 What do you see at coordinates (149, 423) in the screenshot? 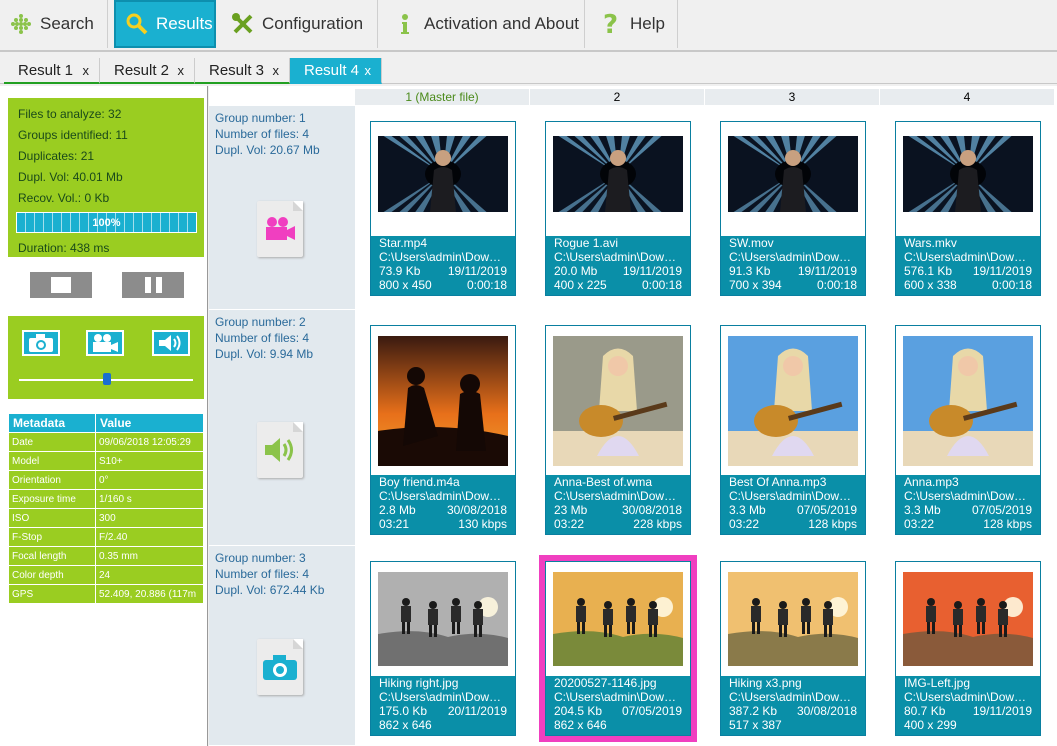
I see `value-header: Value` at bounding box center [149, 423].